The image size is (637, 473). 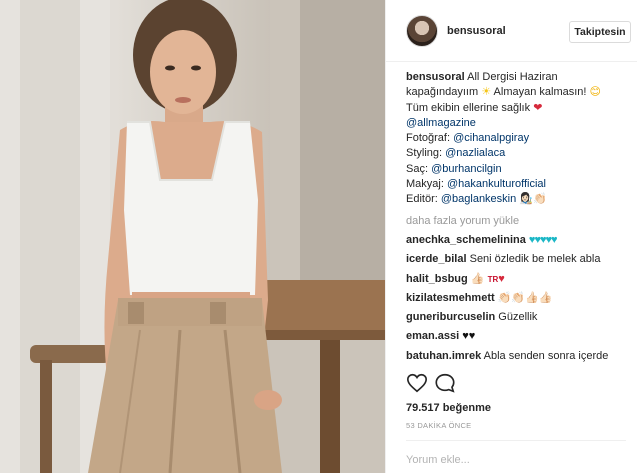 What do you see at coordinates (445, 383) in the screenshot?
I see `comment-icon` at bounding box center [445, 383].